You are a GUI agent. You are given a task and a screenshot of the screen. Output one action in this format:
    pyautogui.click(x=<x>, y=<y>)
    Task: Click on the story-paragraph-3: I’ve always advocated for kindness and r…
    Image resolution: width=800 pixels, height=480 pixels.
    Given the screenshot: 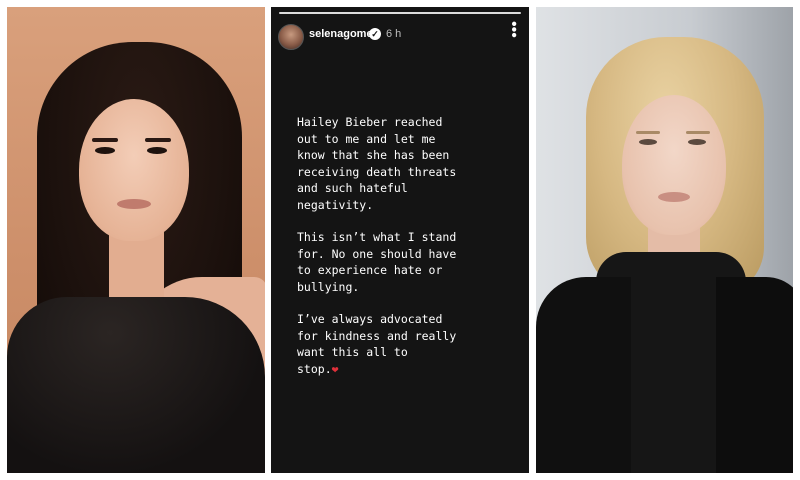 What is the action you would take?
    pyautogui.click(x=411, y=344)
    